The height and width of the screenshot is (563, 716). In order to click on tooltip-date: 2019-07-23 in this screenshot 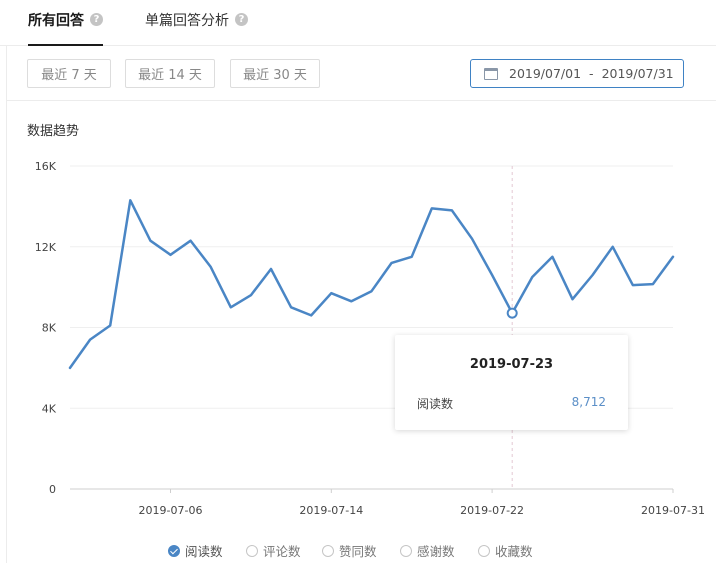, I will do `click(511, 364)`.